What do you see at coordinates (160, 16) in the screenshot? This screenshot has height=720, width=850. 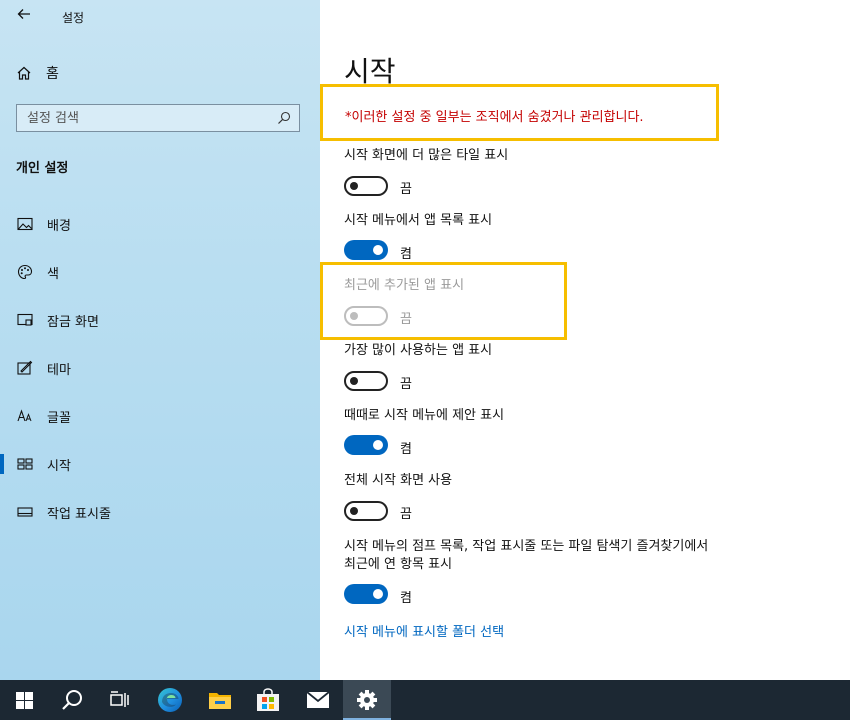 I see `title-bar: 설정` at bounding box center [160, 16].